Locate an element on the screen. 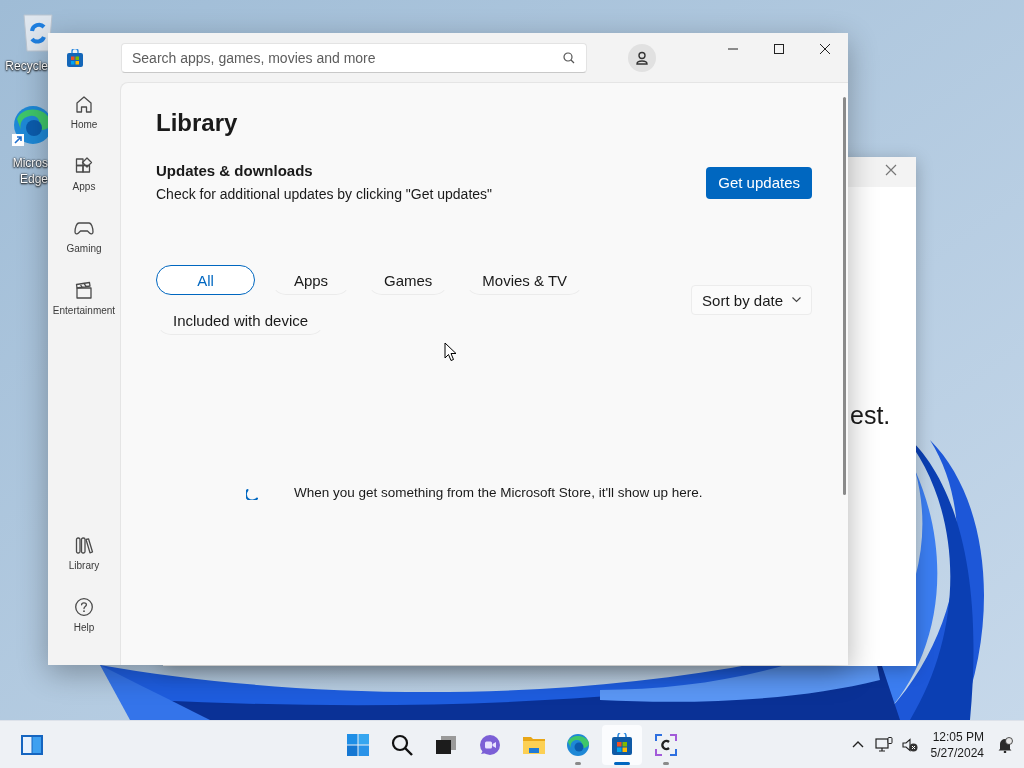 This screenshot has width=1024, height=768. chat-icon is located at coordinates (490, 744).